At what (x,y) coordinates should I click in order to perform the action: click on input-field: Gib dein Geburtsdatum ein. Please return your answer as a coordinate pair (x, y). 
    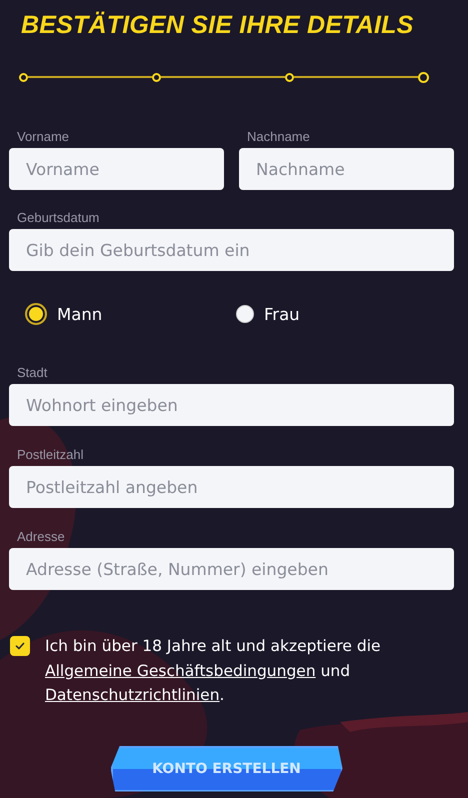
    Looking at the image, I should click on (231, 250).